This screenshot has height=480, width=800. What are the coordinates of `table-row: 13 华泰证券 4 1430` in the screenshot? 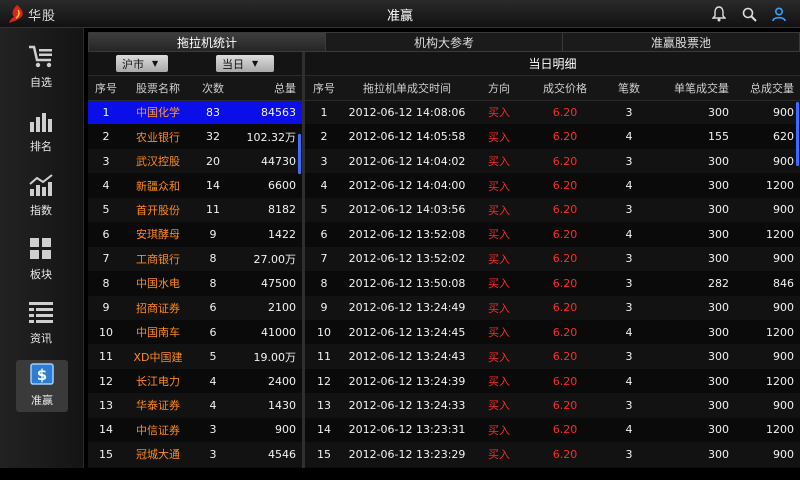 It's located at (195, 405).